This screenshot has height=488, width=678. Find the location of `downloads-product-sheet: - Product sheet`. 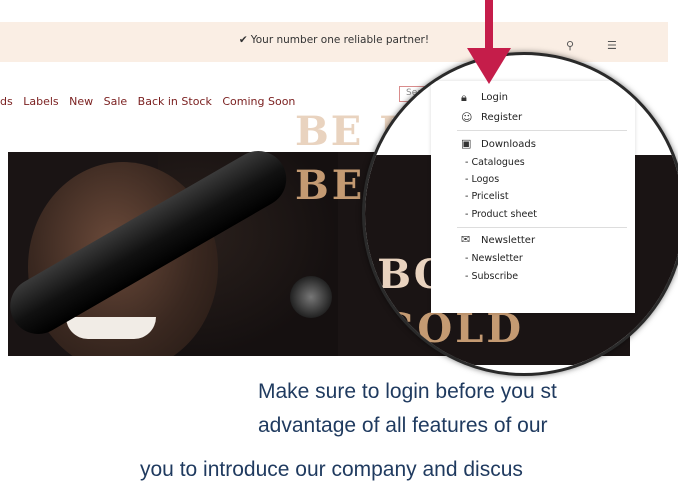

downloads-product-sheet: - Product sheet is located at coordinates (501, 214).